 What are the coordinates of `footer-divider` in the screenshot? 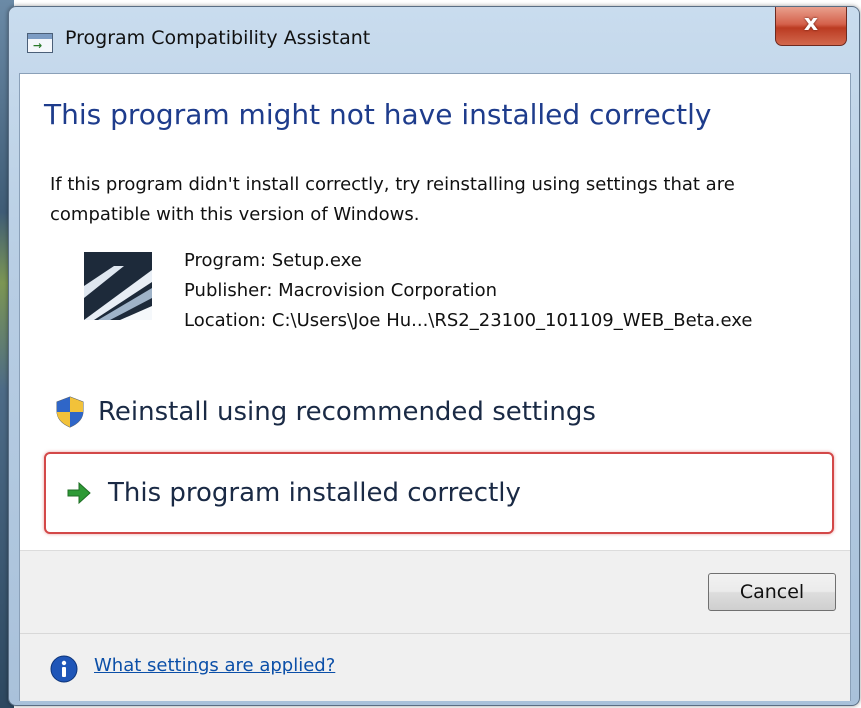 It's located at (435, 633).